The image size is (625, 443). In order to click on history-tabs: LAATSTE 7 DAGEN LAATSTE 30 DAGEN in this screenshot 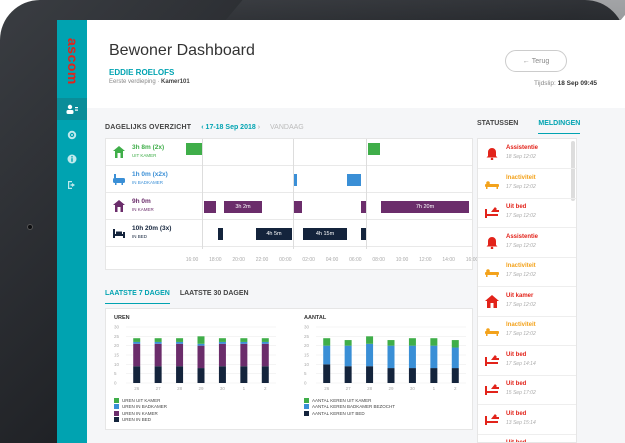, I will do `click(289, 297)`.